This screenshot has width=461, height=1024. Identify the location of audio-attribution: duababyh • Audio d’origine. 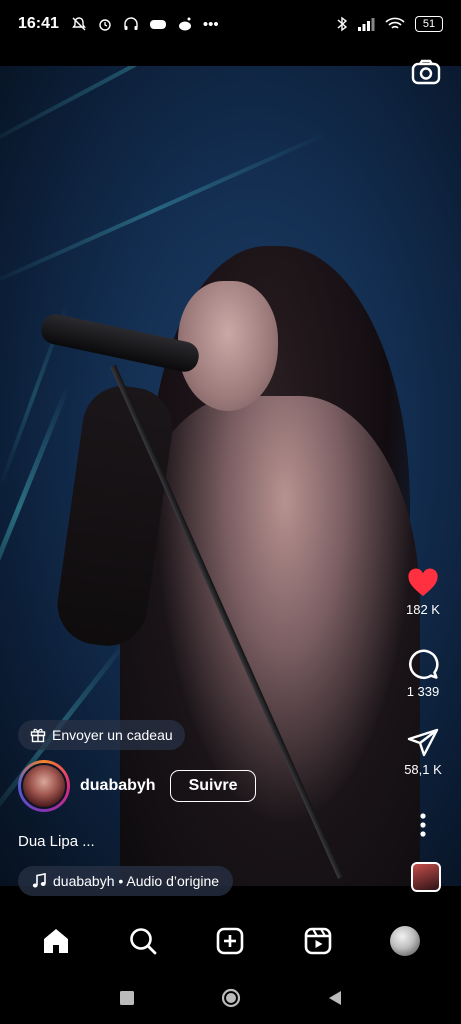
(126, 881).